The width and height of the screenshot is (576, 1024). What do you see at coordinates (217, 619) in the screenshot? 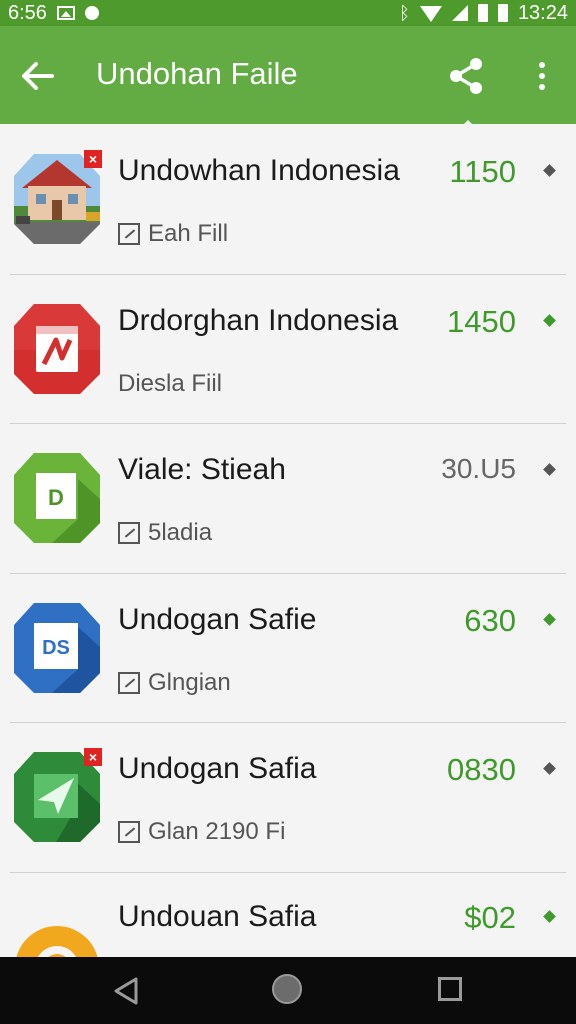
I see `item-title: Undogan Safie` at bounding box center [217, 619].